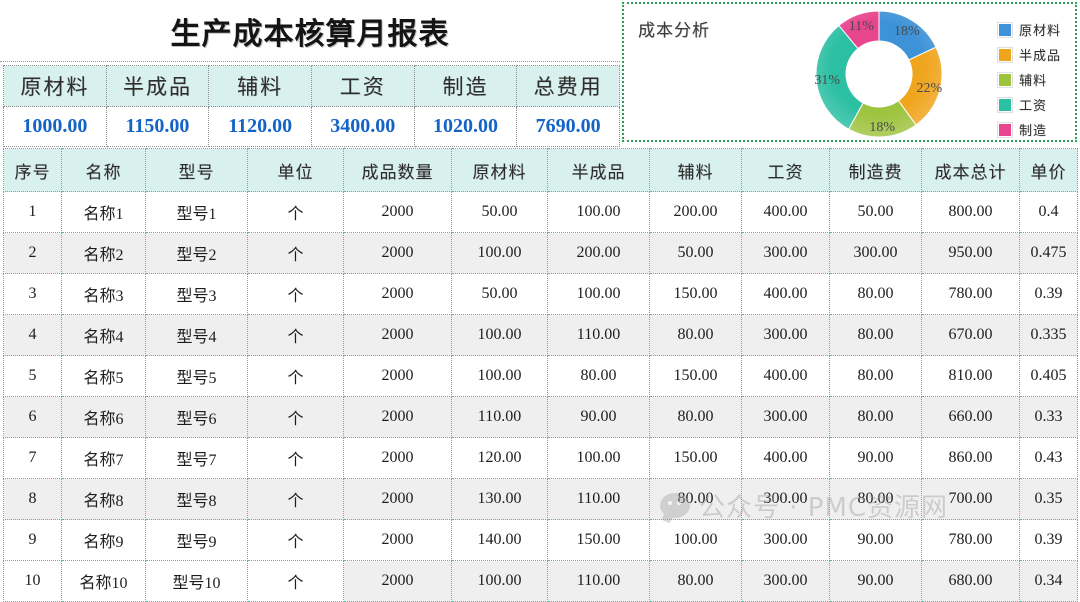 Image resolution: width=1080 pixels, height=602 pixels. What do you see at coordinates (875, 170) in the screenshot?
I see `column-header-9: 制造费` at bounding box center [875, 170].